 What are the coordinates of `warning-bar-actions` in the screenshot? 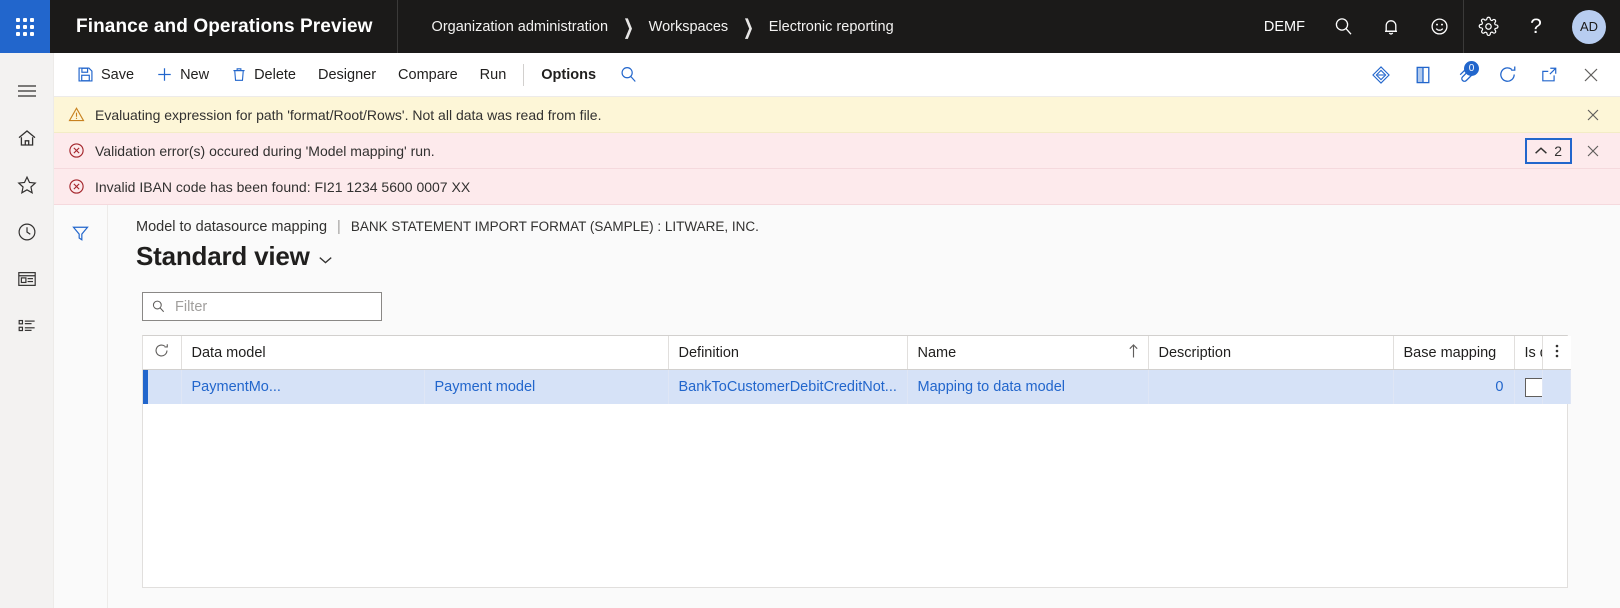 It's located at (1591, 115).